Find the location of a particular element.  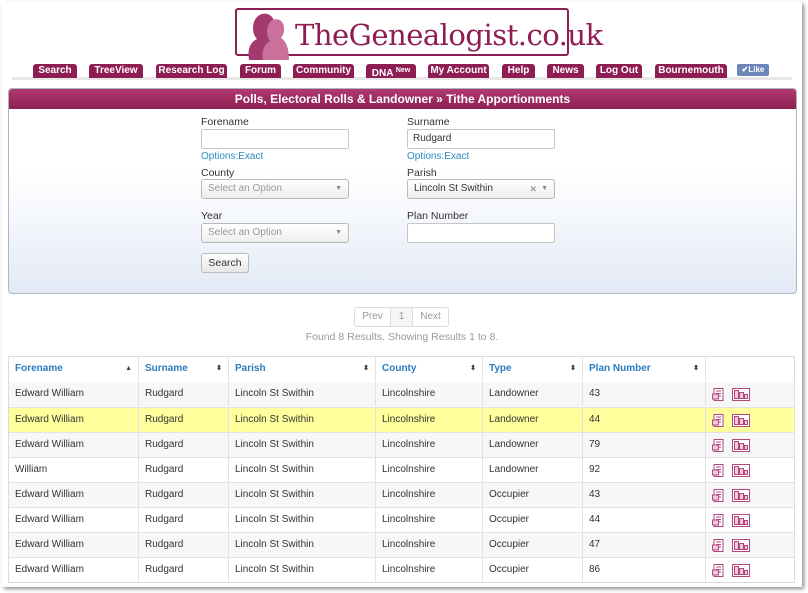

like-button: ✔Like is located at coordinates (753, 70).